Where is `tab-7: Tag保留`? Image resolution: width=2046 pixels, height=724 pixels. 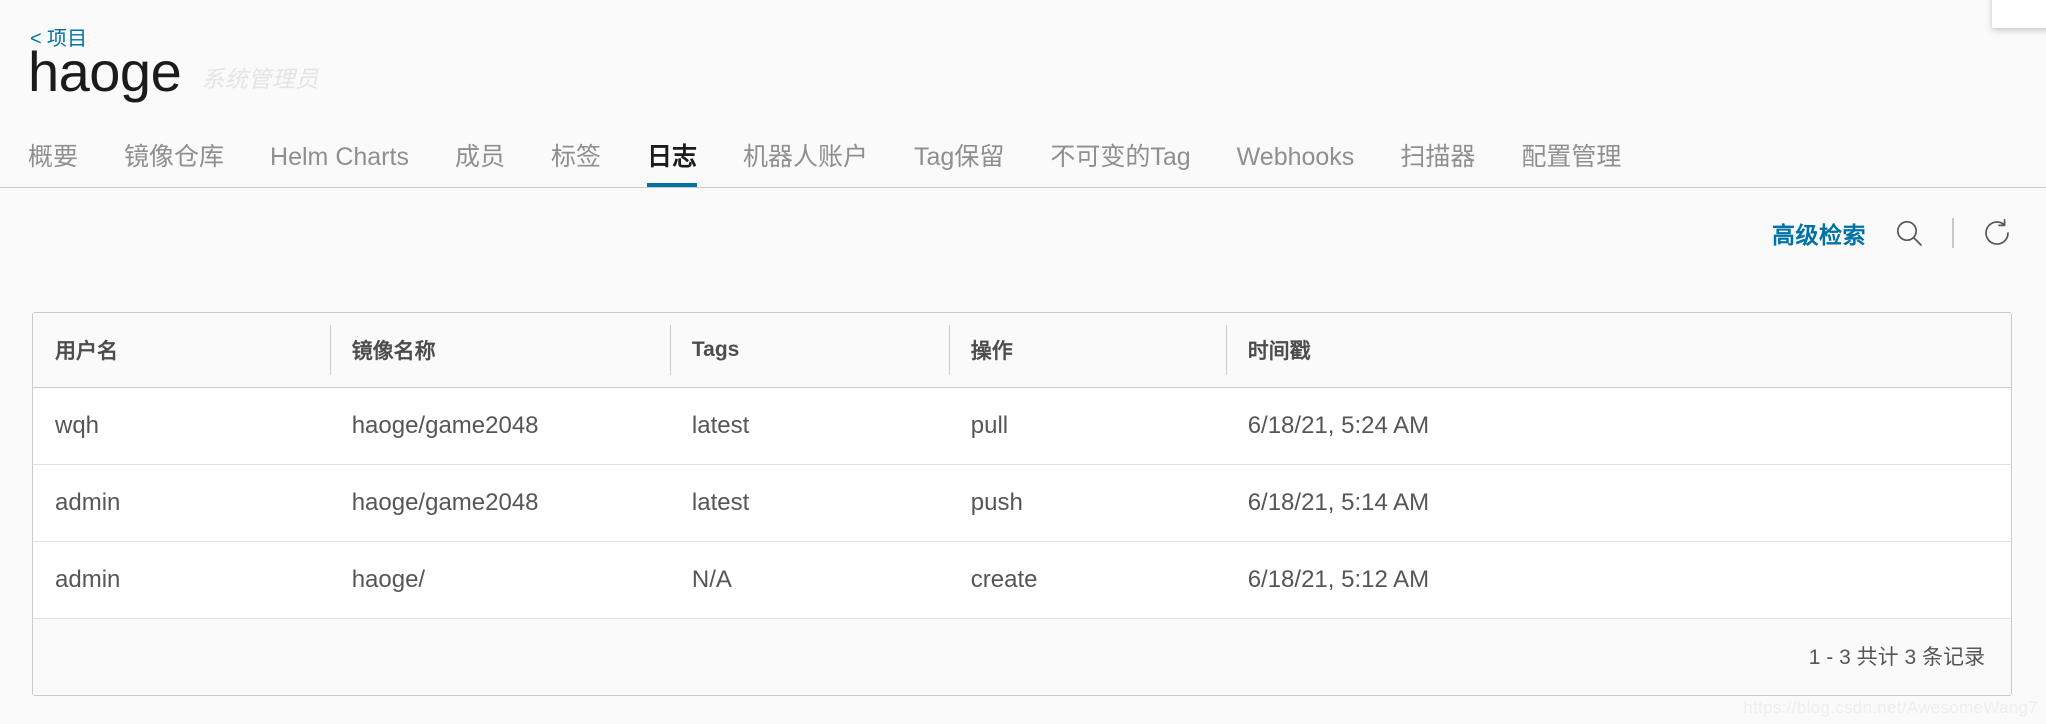 tab-7: Tag保留 is located at coordinates (959, 164).